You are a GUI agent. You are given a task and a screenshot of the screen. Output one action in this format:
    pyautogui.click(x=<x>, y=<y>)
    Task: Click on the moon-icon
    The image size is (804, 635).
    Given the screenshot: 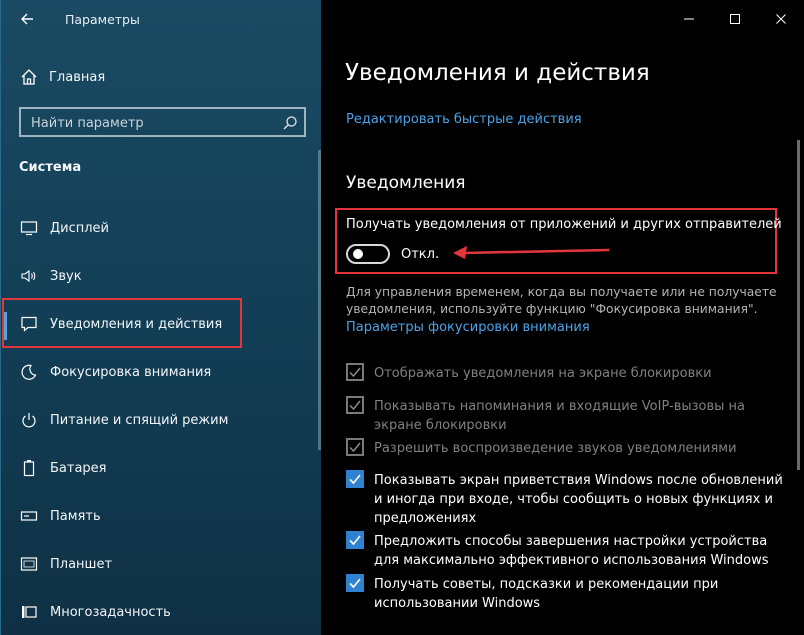 What is the action you would take?
    pyautogui.click(x=29, y=372)
    